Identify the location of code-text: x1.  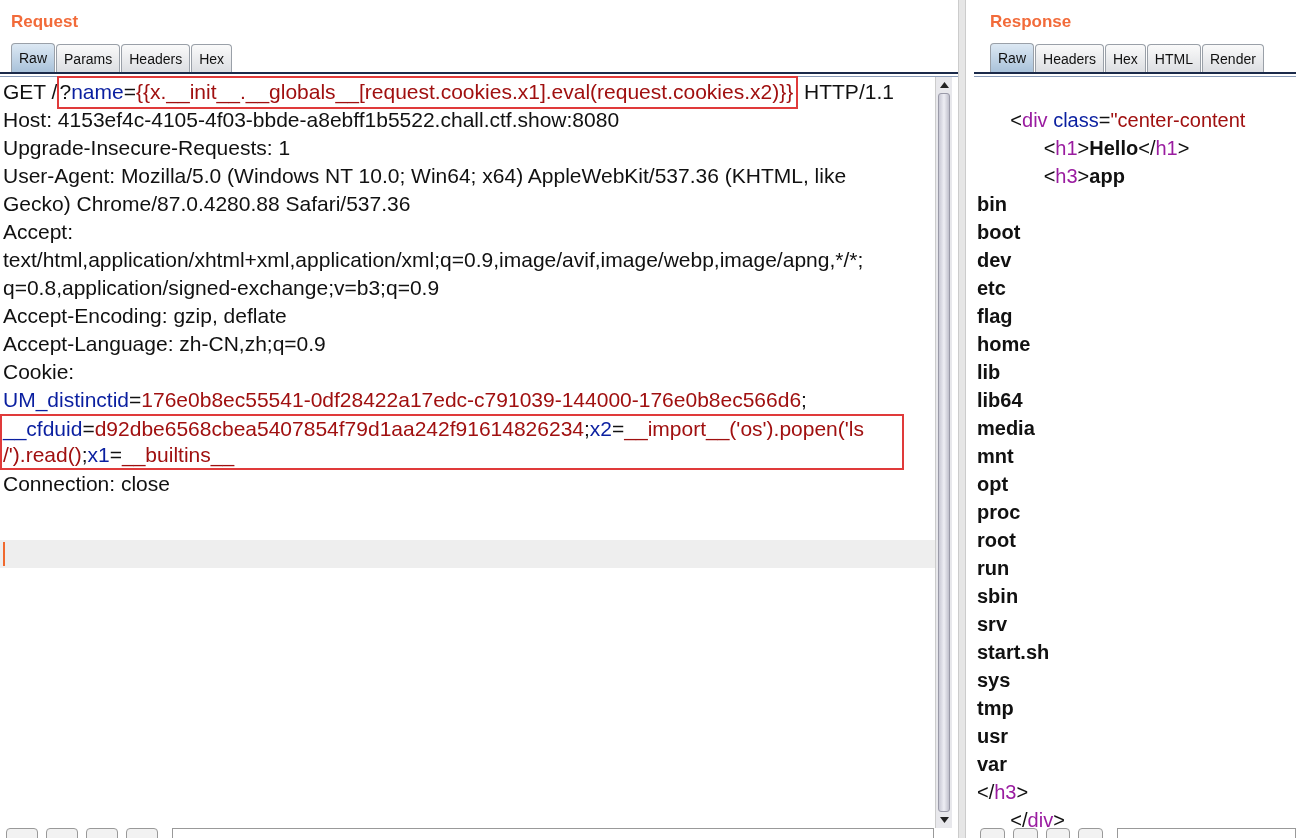
(98, 454).